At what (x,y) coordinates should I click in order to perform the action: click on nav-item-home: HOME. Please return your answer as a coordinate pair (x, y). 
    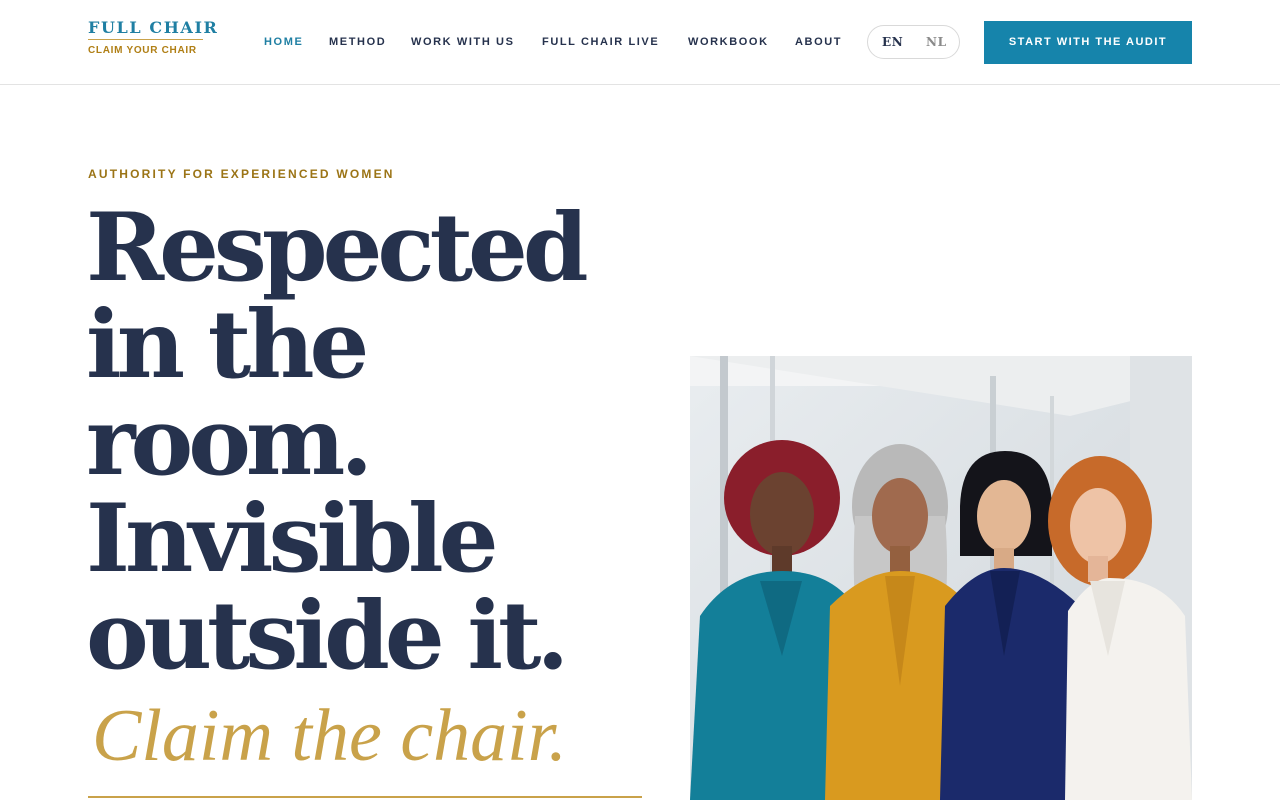
    Looking at the image, I should click on (283, 42).